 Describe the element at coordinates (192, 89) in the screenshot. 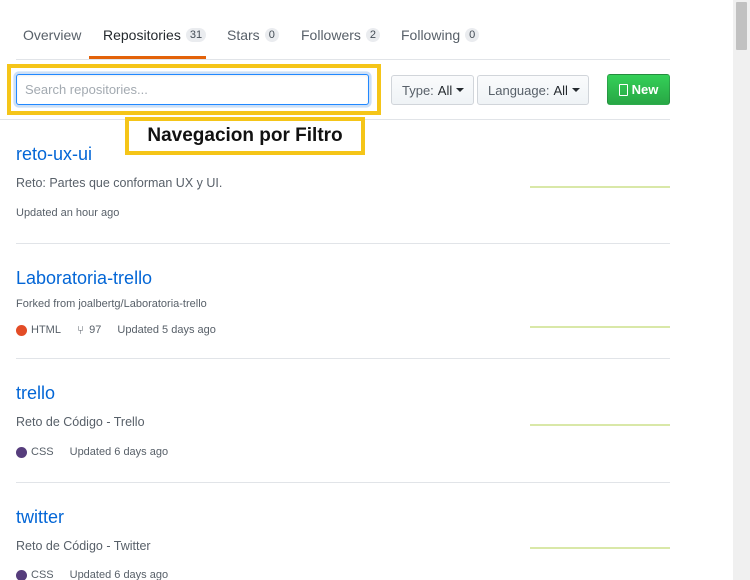

I see `search-input` at that location.